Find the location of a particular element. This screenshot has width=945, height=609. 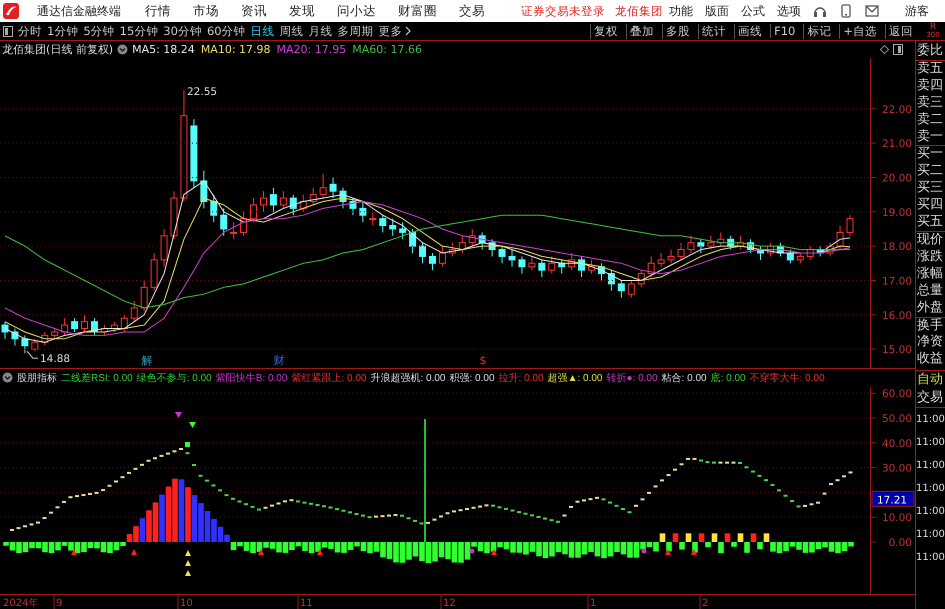

date-axis-label: 9 is located at coordinates (59, 603).